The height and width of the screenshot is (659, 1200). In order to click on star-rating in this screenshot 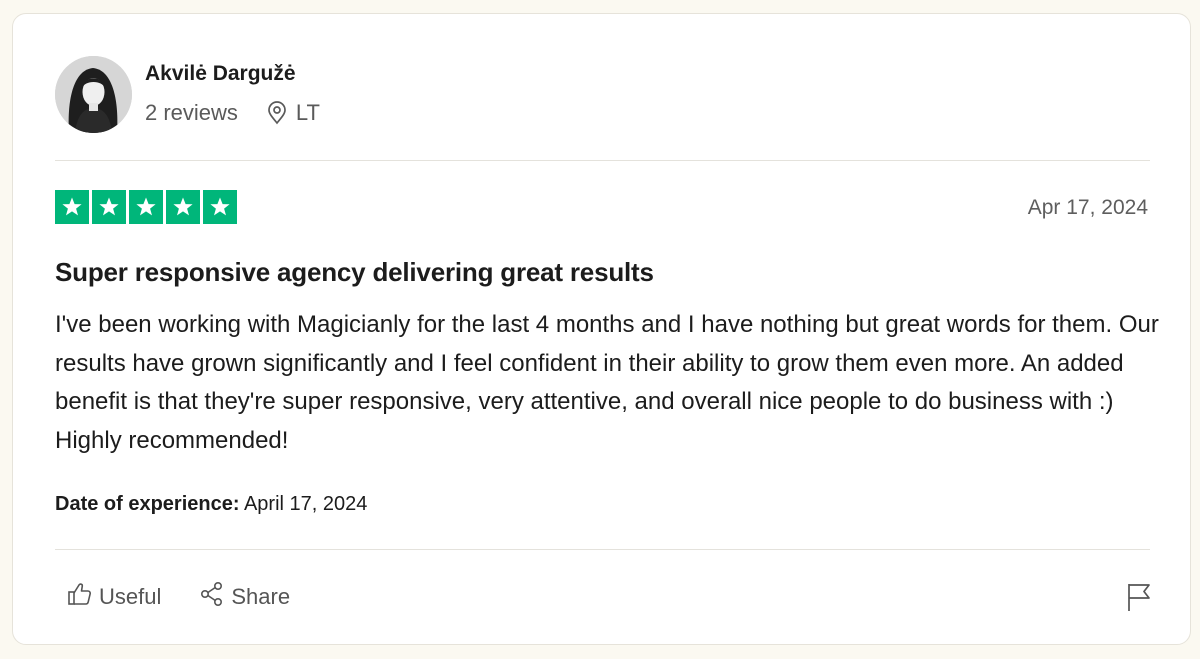, I will do `click(146, 207)`.